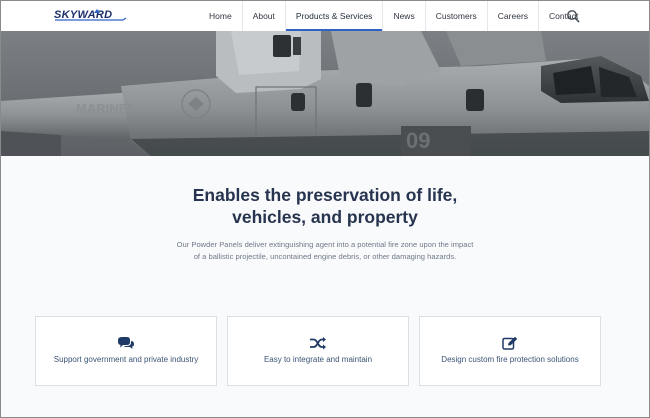 This screenshot has height=418, width=650. I want to click on aircraft-number: 09, so click(418, 140).